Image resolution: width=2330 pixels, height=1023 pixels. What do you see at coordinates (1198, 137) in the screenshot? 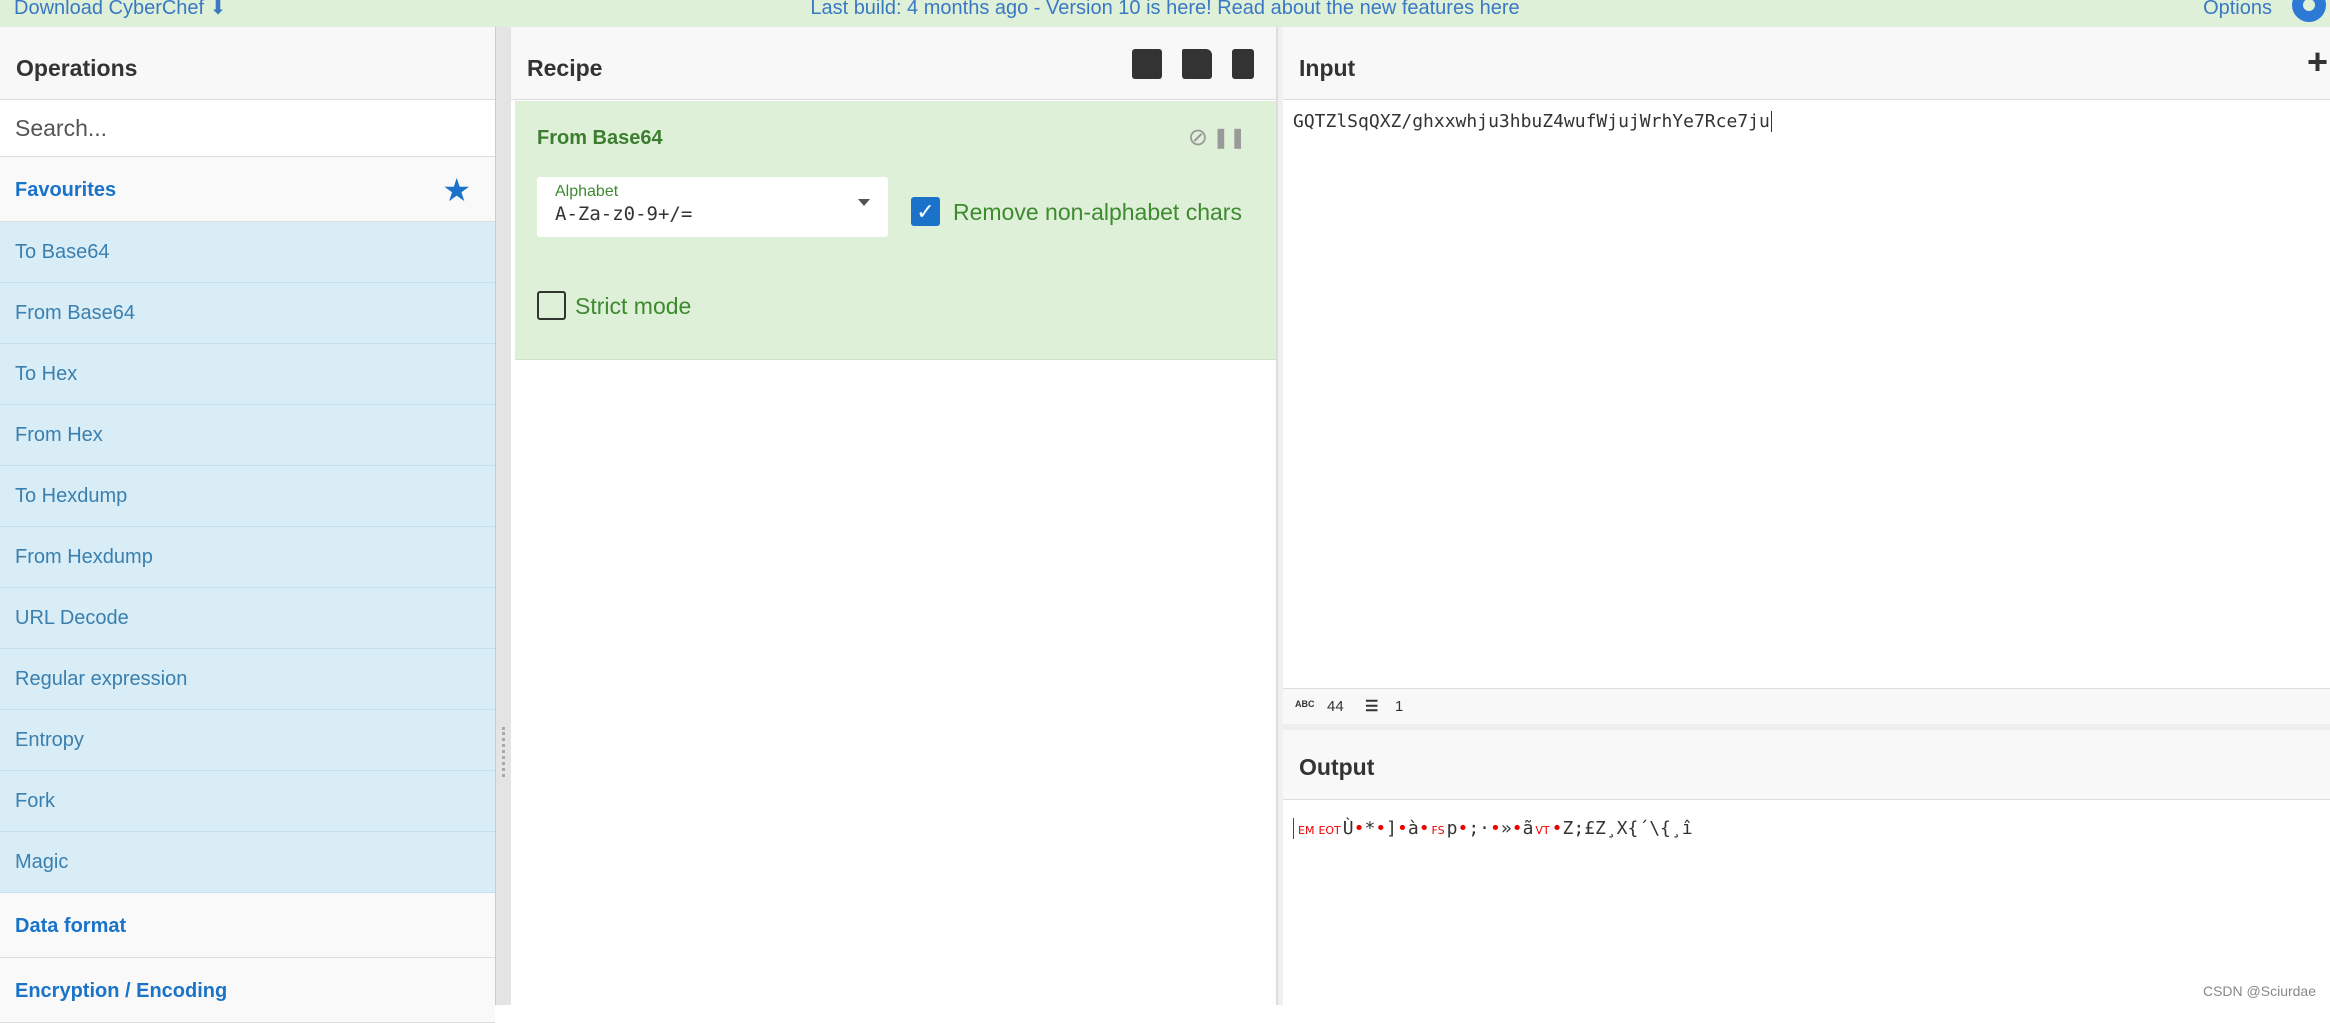
I see `disable-icon: ⊘` at bounding box center [1198, 137].